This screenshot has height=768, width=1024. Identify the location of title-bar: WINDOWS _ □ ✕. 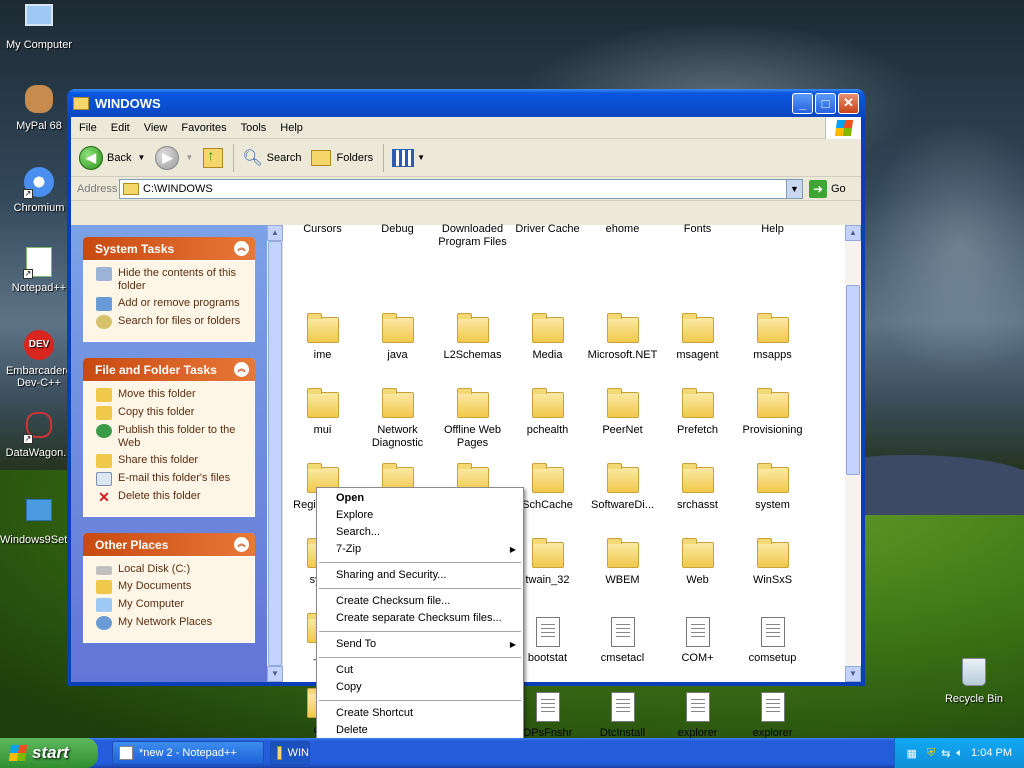
(466, 103).